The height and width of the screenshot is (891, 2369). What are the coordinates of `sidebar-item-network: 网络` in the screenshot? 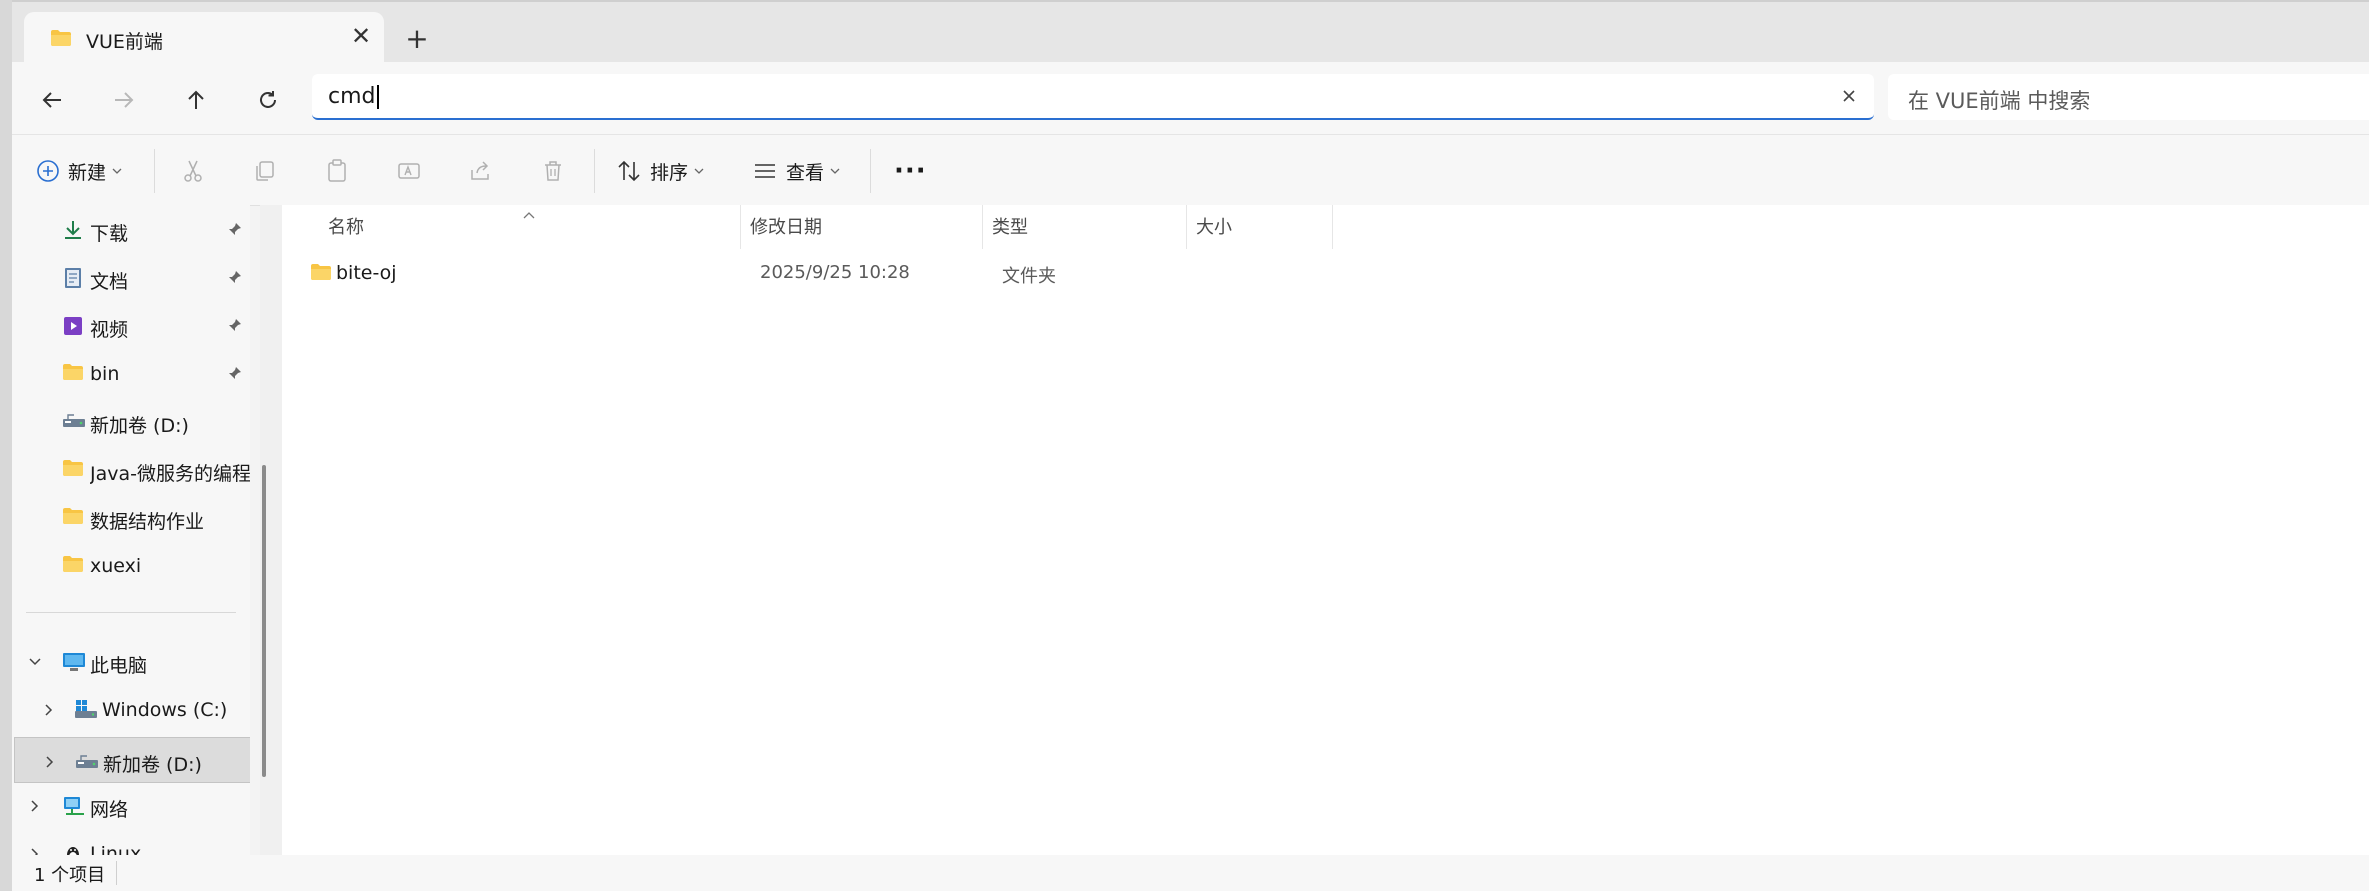 It's located at (131, 805).